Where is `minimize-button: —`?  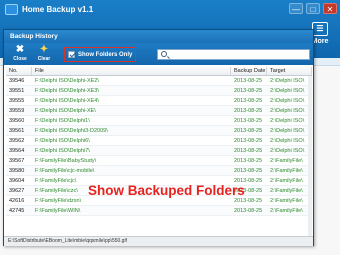 minimize-button: — is located at coordinates (296, 8).